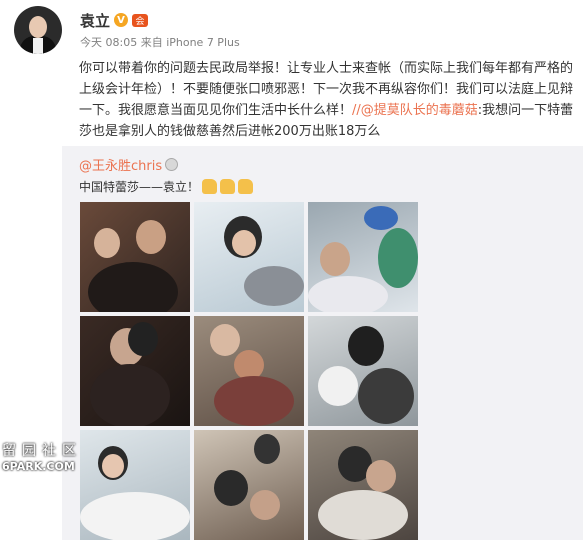  I want to click on mention-link: //@提莫队长的毒蘑菇, so click(415, 110).